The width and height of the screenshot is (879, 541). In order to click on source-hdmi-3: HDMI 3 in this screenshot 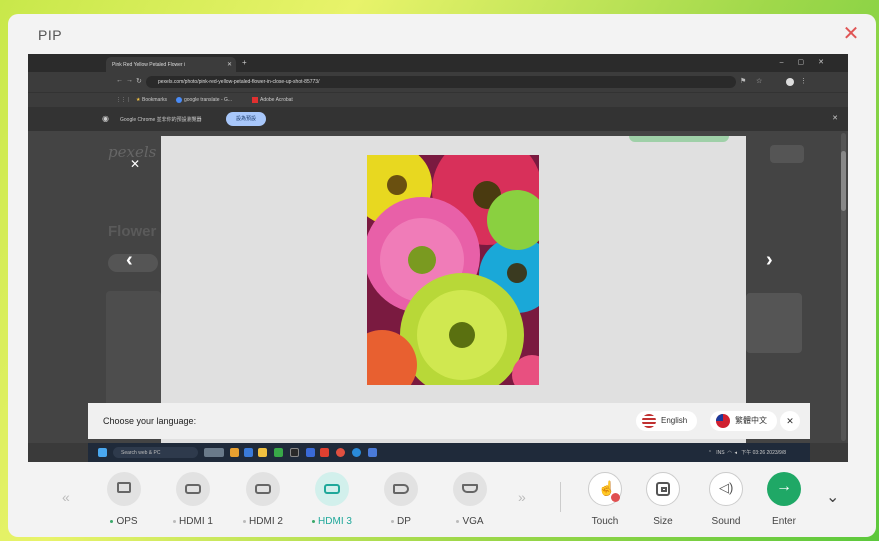, I will do `click(332, 502)`.